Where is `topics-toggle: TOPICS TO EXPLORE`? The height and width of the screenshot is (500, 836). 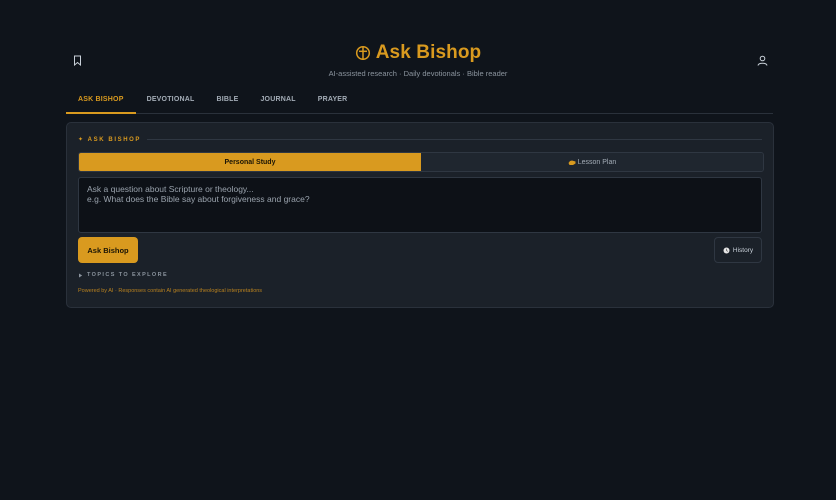
topics-toggle: TOPICS TO EXPLORE is located at coordinates (123, 275).